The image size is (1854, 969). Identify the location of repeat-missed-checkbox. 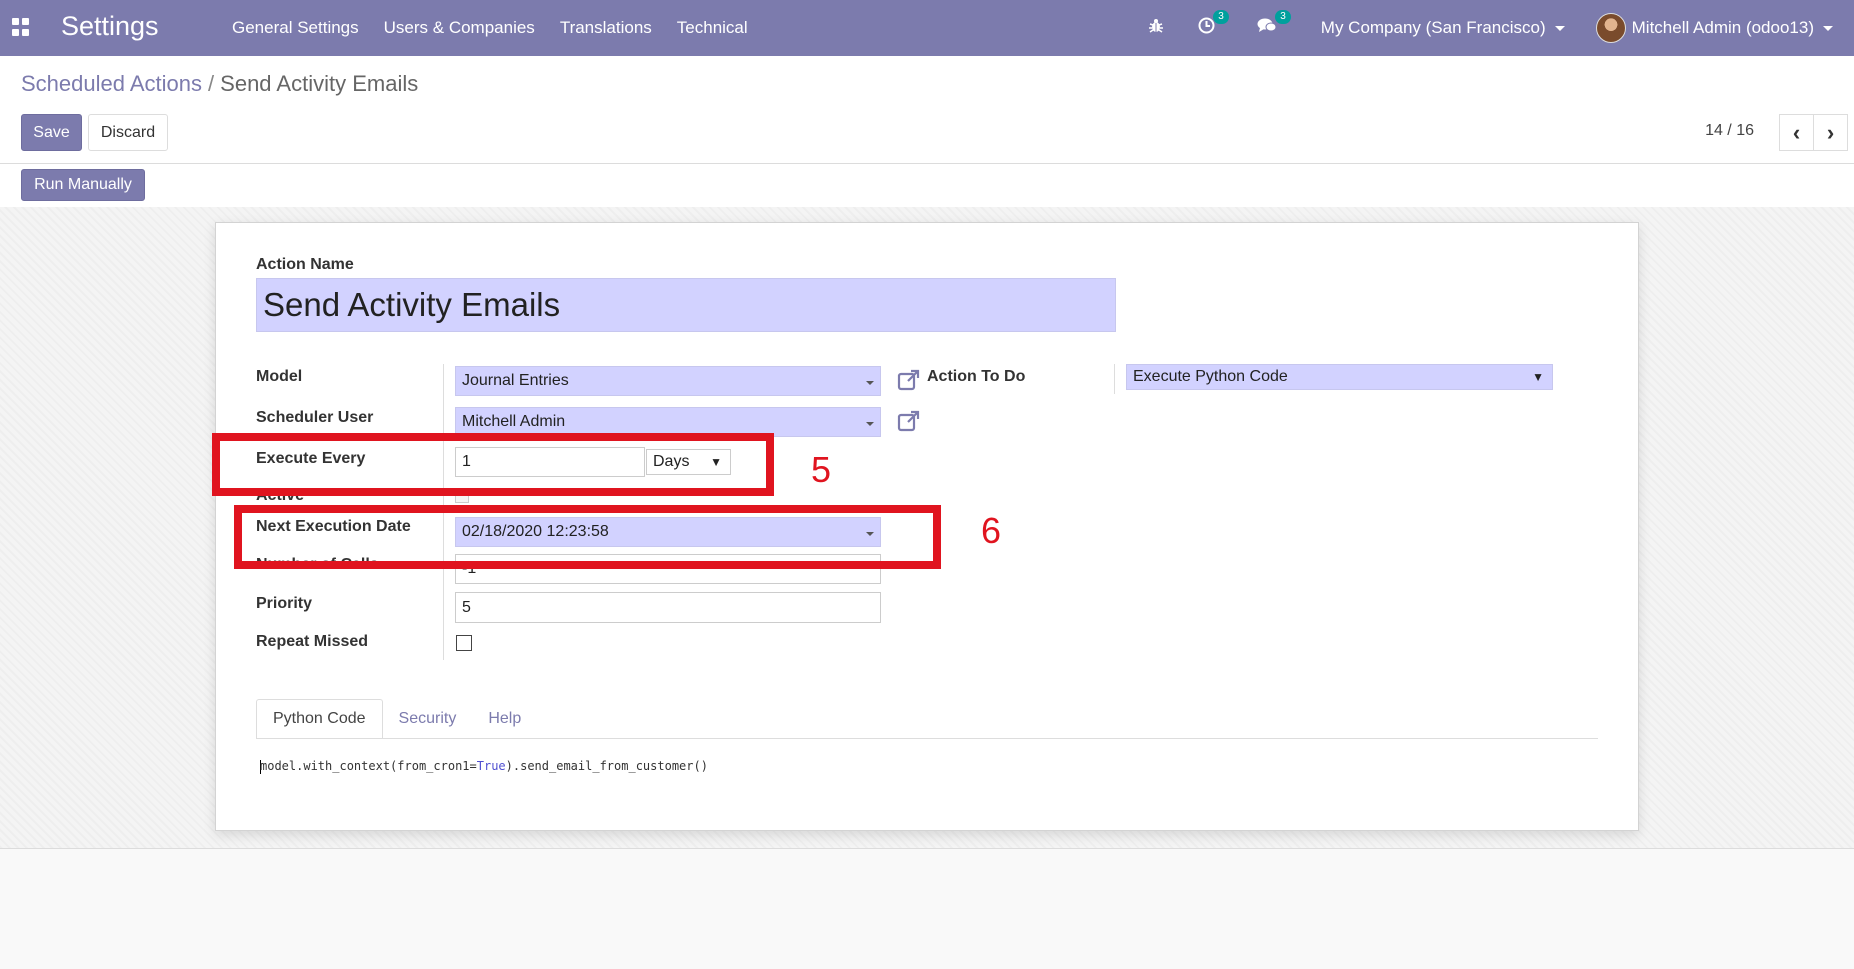
(464, 643).